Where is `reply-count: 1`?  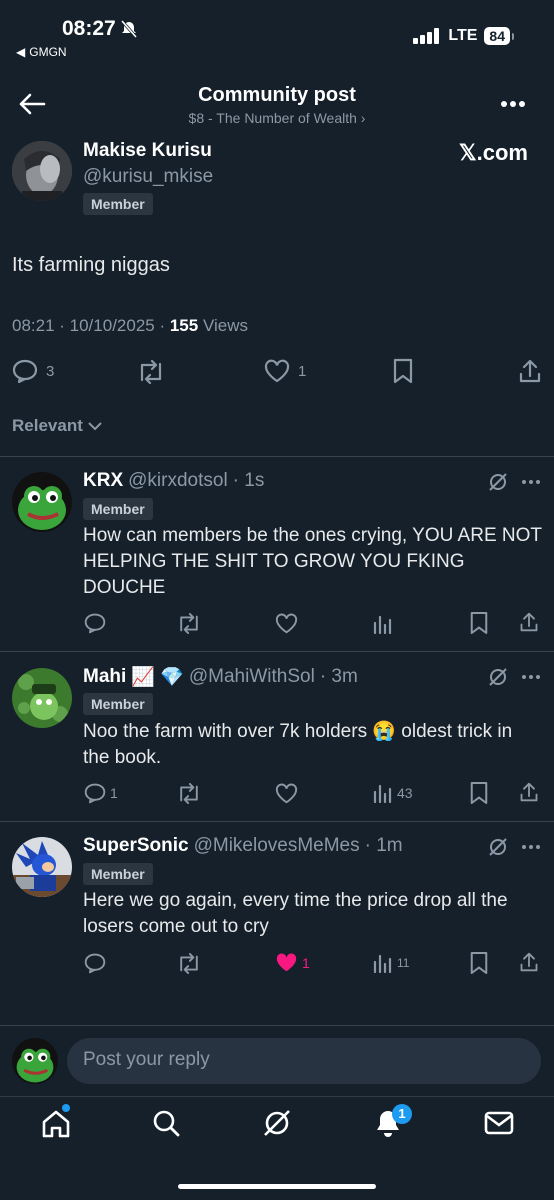 reply-count: 1 is located at coordinates (114, 793).